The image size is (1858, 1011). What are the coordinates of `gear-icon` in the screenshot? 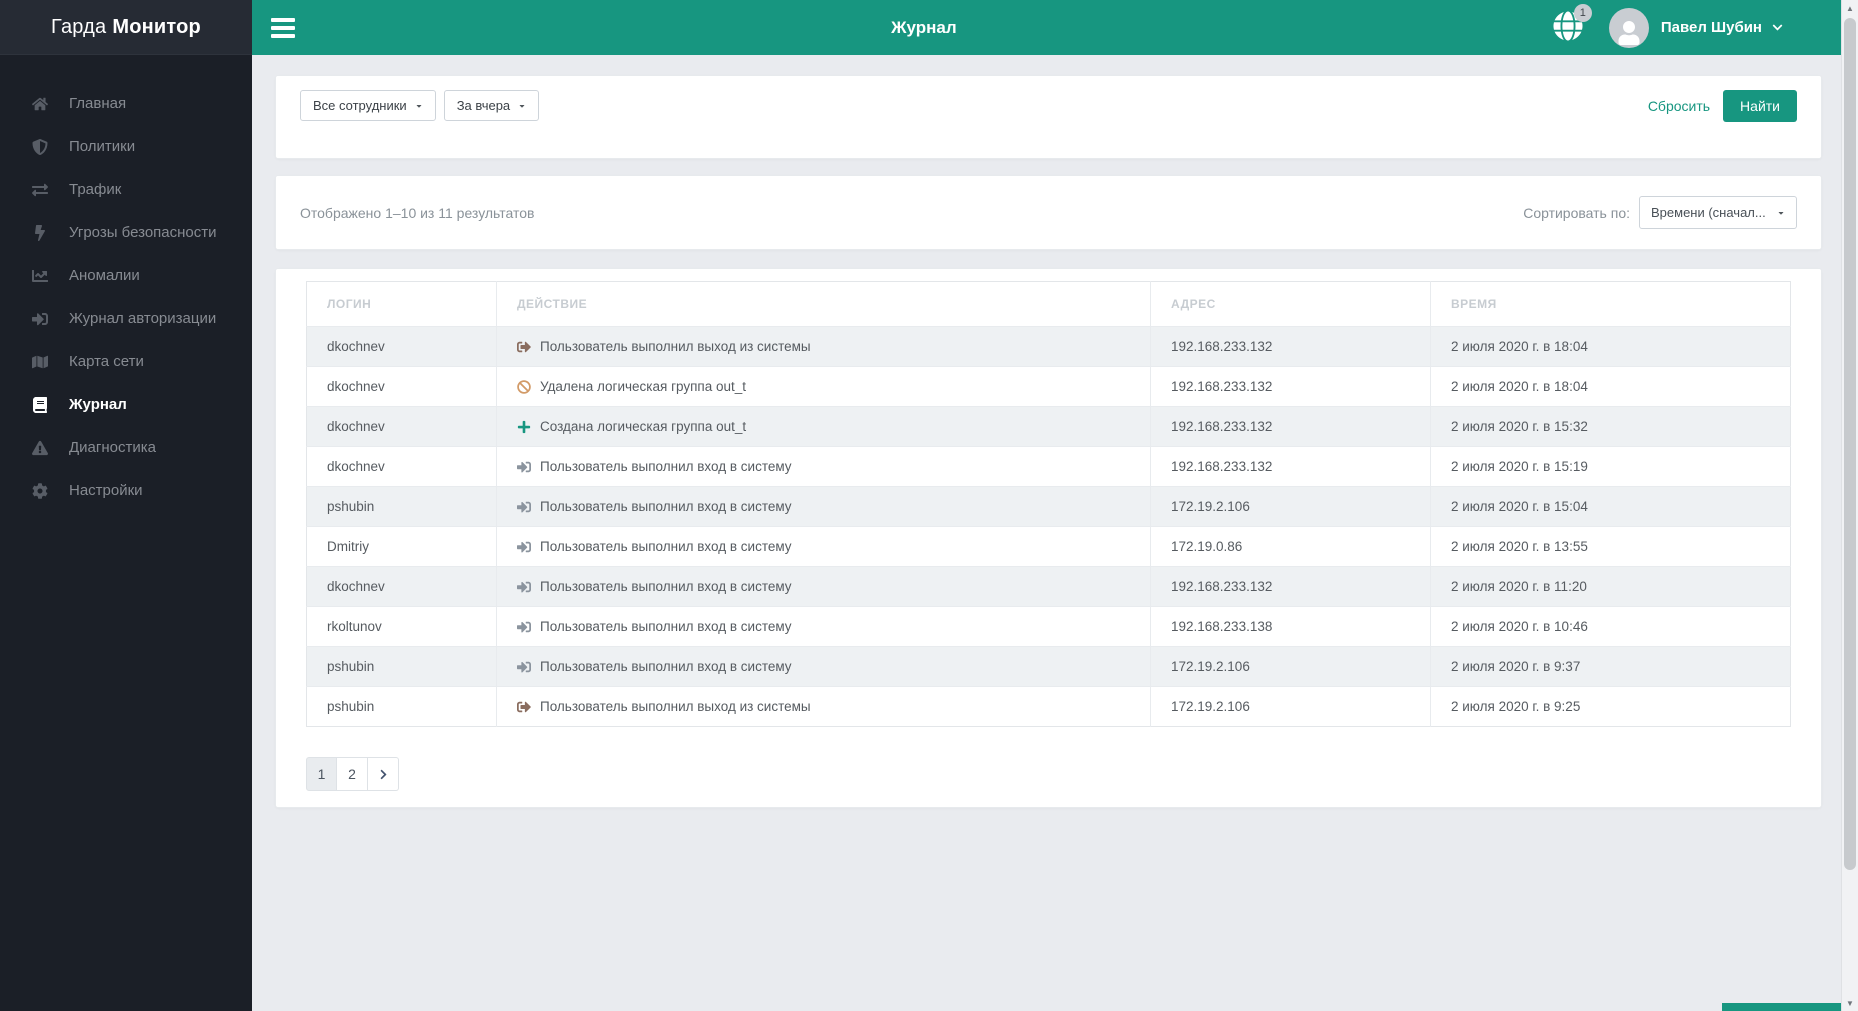 It's located at (40, 490).